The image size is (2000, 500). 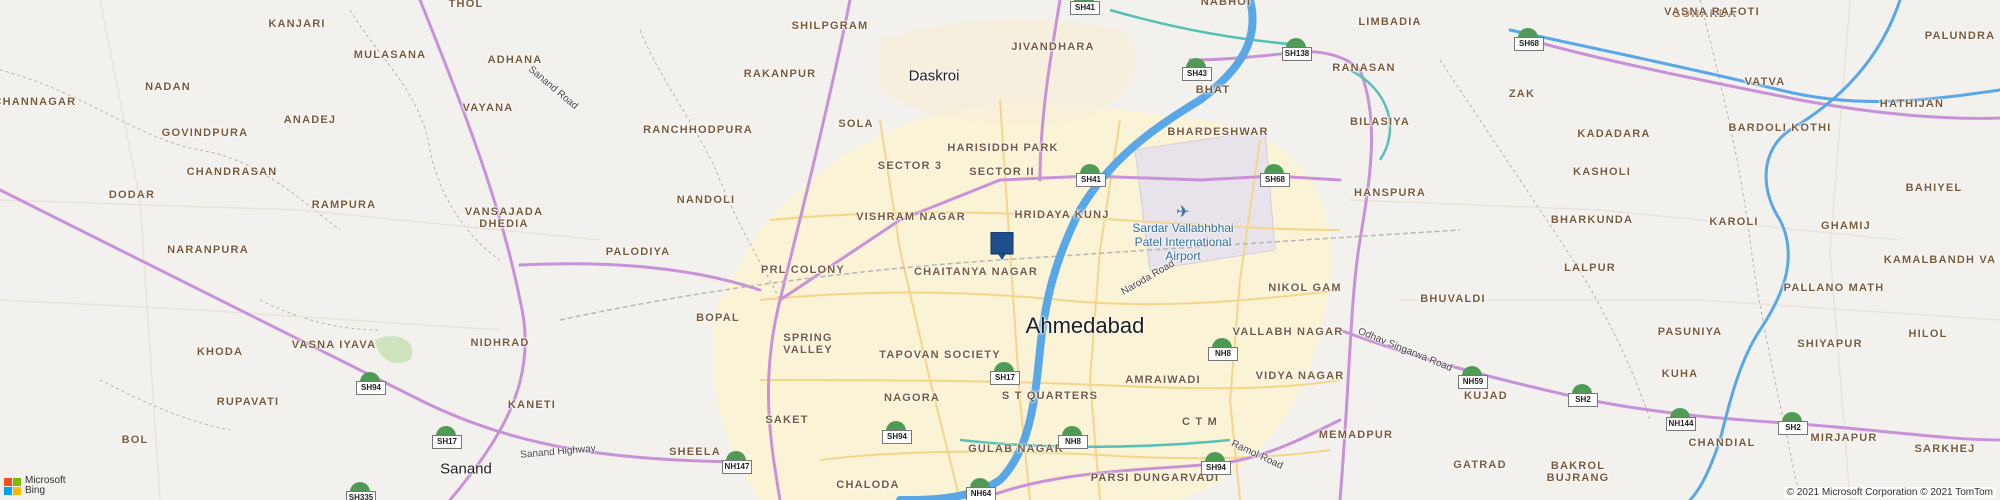 What do you see at coordinates (1213, 90) in the screenshot?
I see `place-label-bhat: BHAT` at bounding box center [1213, 90].